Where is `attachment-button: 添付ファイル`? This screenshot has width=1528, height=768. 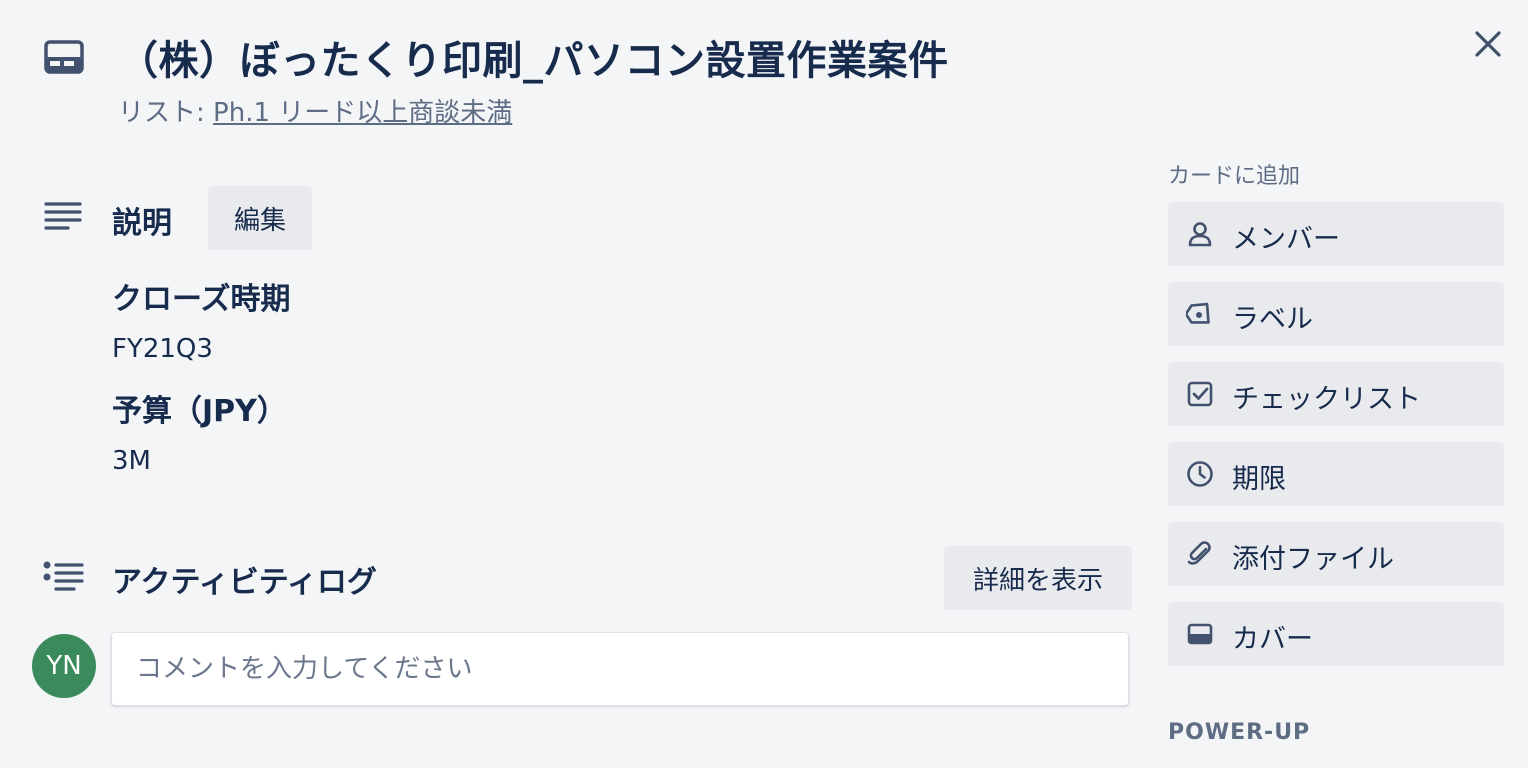 attachment-button: 添付ファイル is located at coordinates (1336, 554).